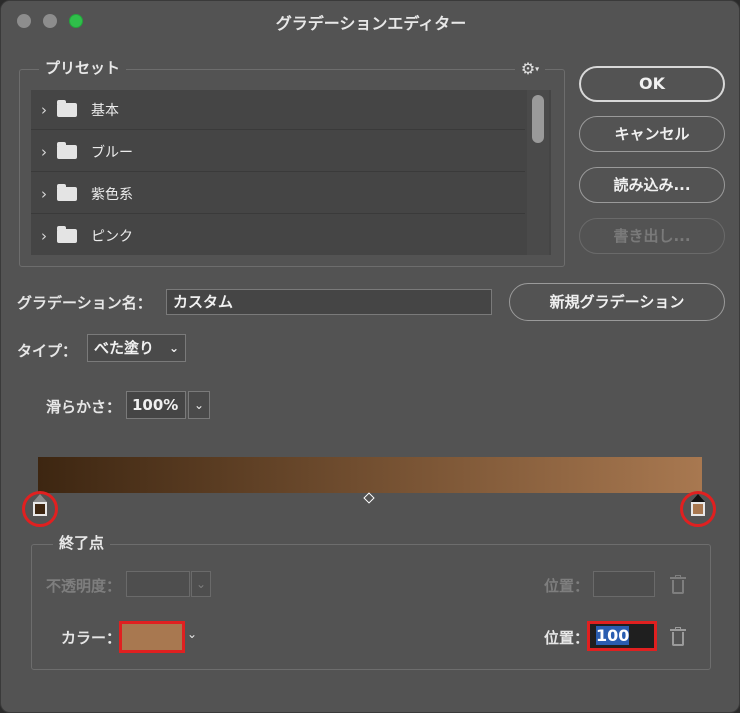  I want to click on preset-folder-purple: › 紫色系, so click(278, 194).